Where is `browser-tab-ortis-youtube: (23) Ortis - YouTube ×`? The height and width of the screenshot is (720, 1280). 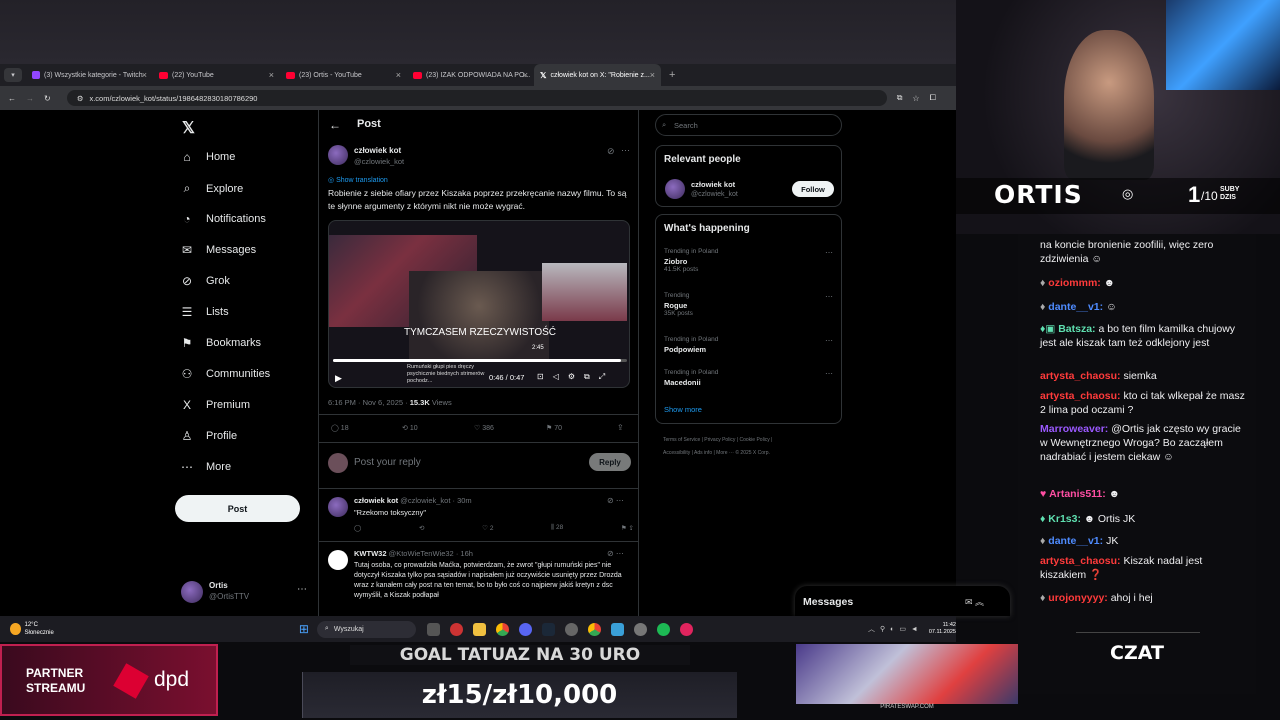
browser-tab-ortis-youtube: (23) Ortis - YouTube × is located at coordinates (343, 75).